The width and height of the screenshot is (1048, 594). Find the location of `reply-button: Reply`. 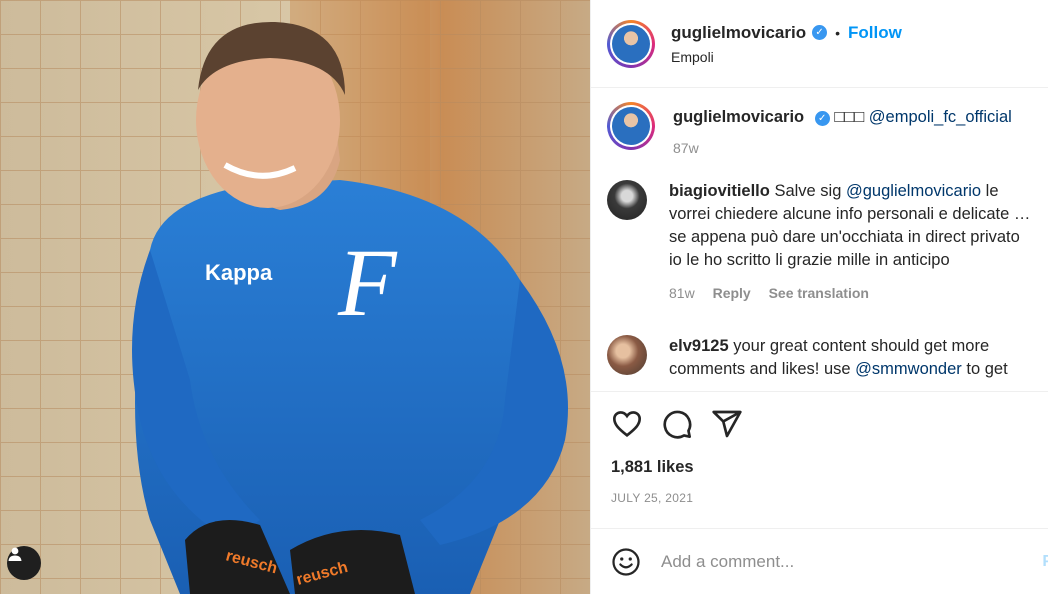

reply-button: Reply is located at coordinates (732, 293).